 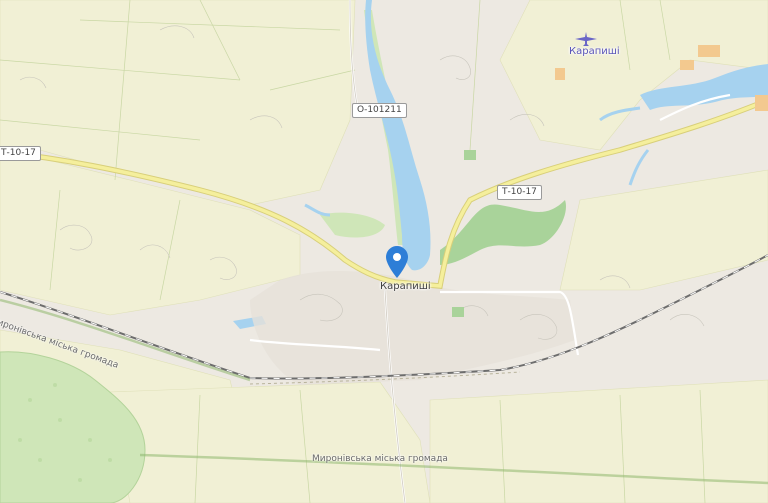 I want to click on place-label-airfield: Карапиші, so click(x=594, y=51).